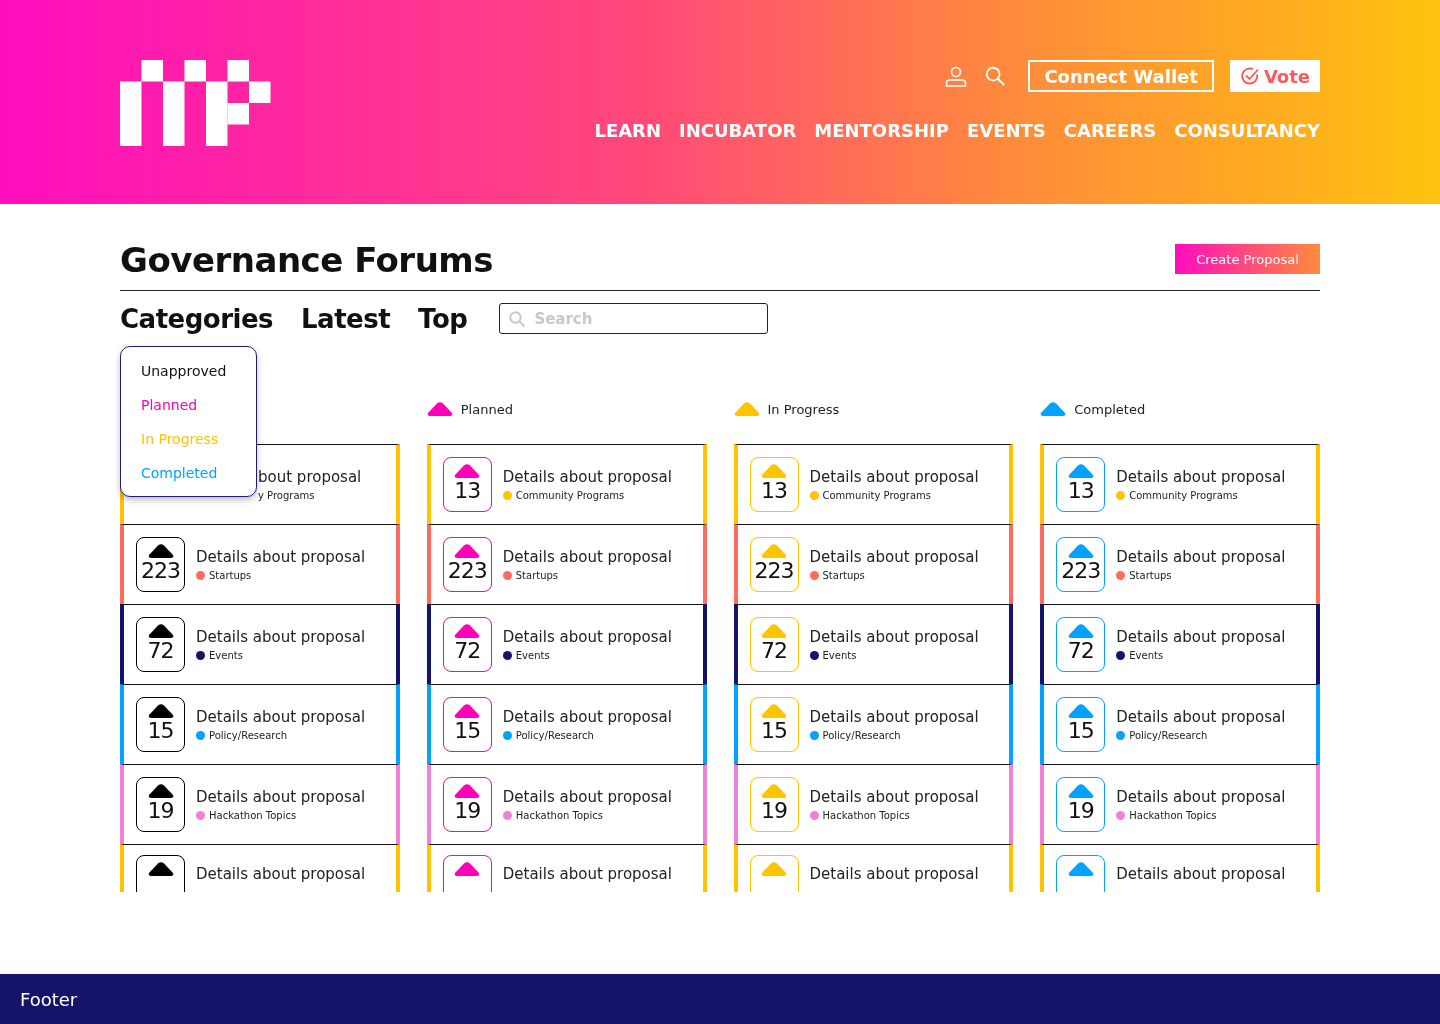  What do you see at coordinates (195, 103) in the screenshot?
I see `logo` at bounding box center [195, 103].